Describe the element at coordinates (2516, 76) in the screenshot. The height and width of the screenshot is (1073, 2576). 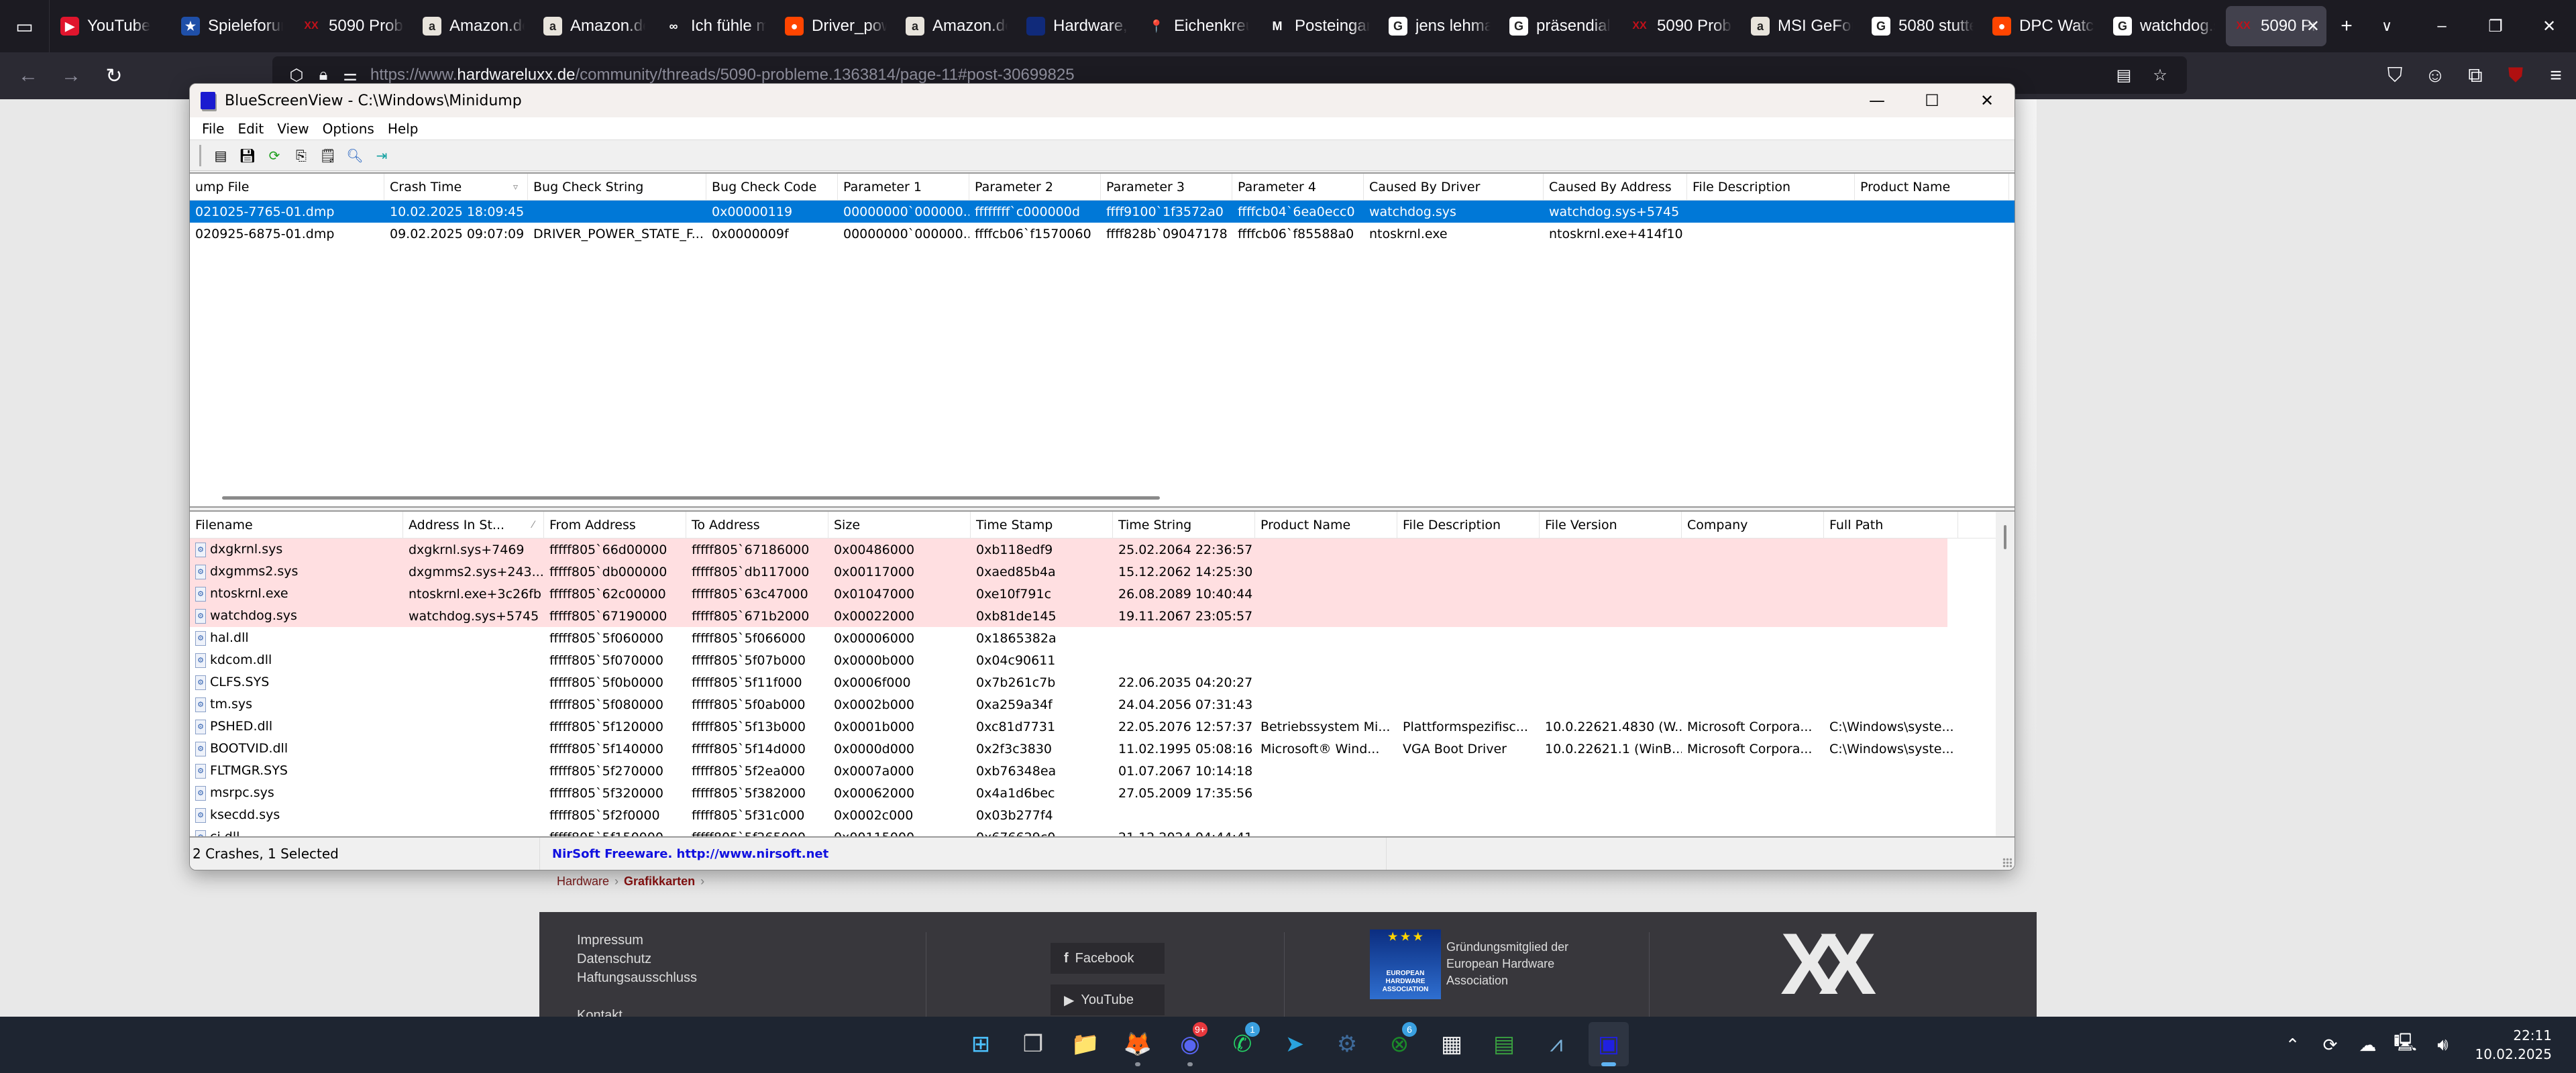
I see `ublock-button: ⛊` at that location.